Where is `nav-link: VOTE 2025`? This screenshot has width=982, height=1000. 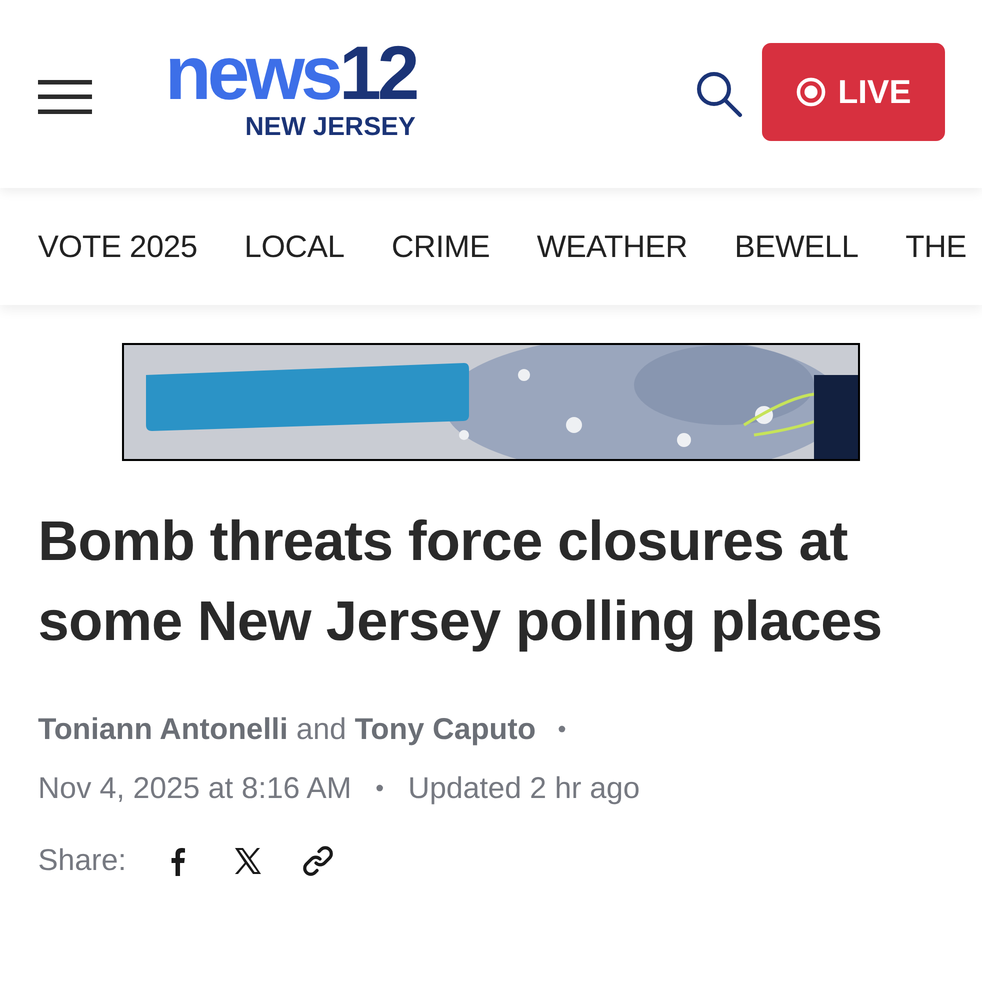 nav-link: VOTE 2025 is located at coordinates (118, 246).